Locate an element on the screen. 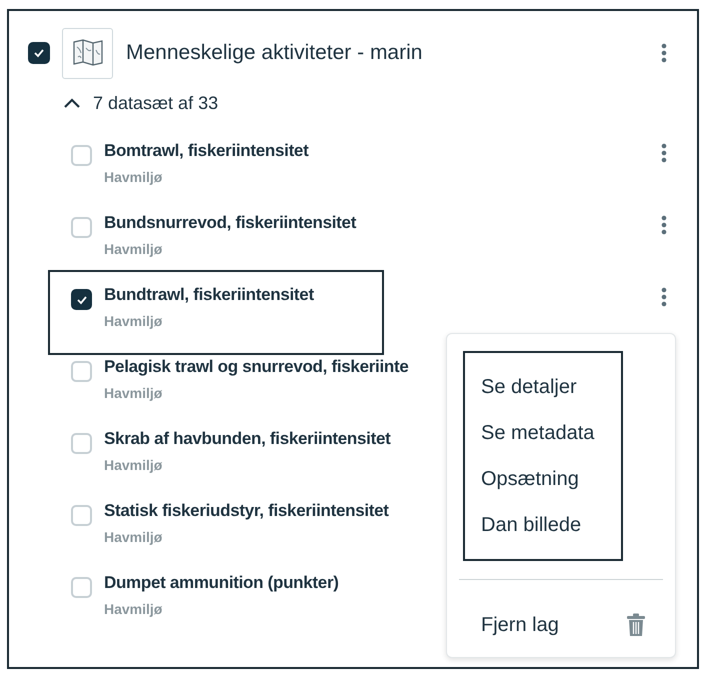  menu-item: Se detaljer is located at coordinates (543, 387).